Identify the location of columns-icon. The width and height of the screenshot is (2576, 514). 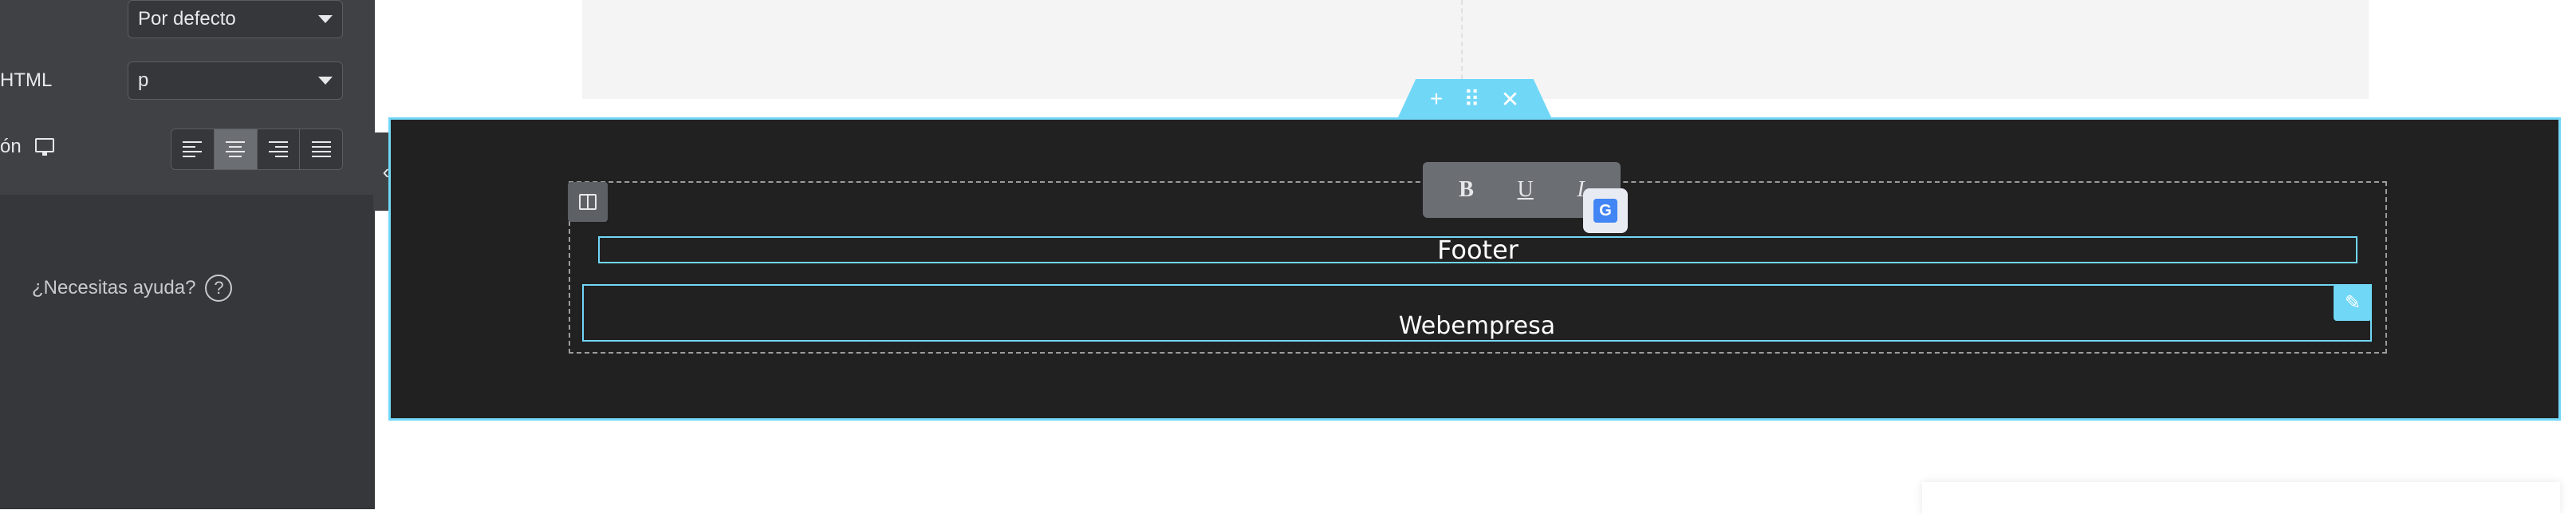
(588, 202).